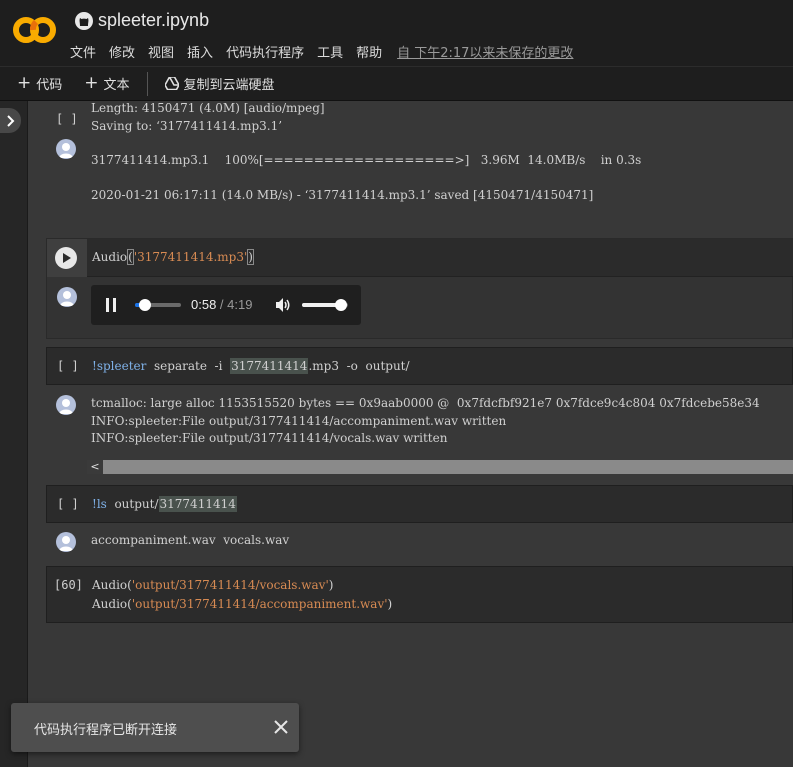 The image size is (793, 767). Describe the element at coordinates (158, 305) in the screenshot. I see `seek-track` at that location.